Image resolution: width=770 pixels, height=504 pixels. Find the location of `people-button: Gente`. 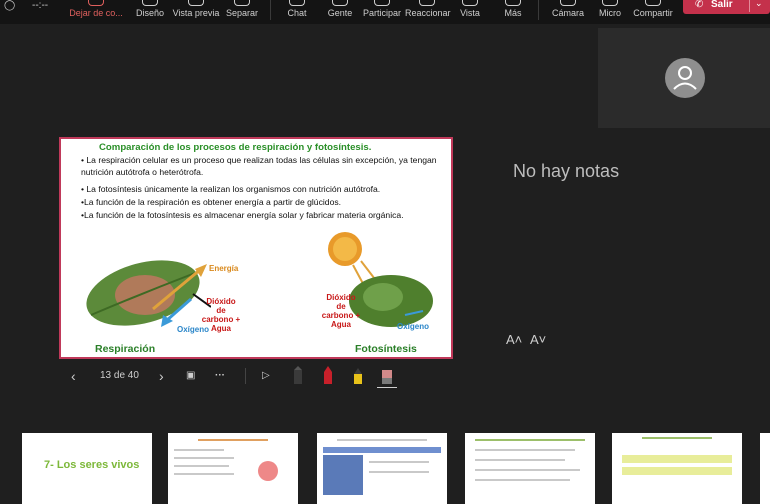

people-button: Gente is located at coordinates (340, 12).